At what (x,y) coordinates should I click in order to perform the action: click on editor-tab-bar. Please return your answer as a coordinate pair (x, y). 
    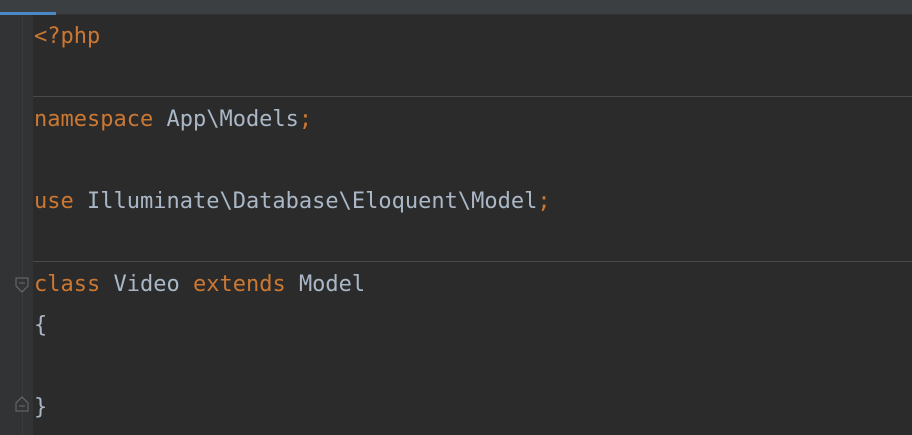
    Looking at the image, I should click on (456, 7).